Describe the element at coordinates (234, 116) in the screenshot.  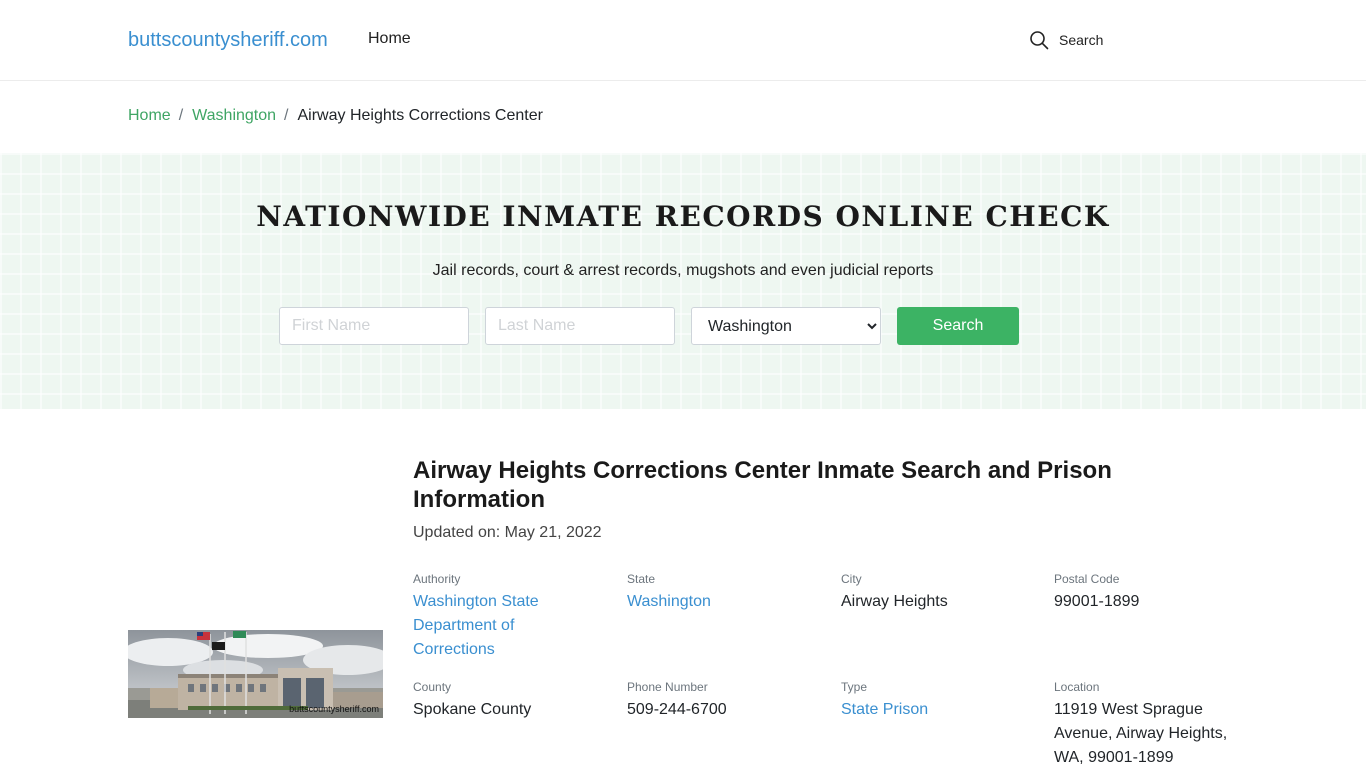
I see `breadcrumb-state-link: Washington` at that location.